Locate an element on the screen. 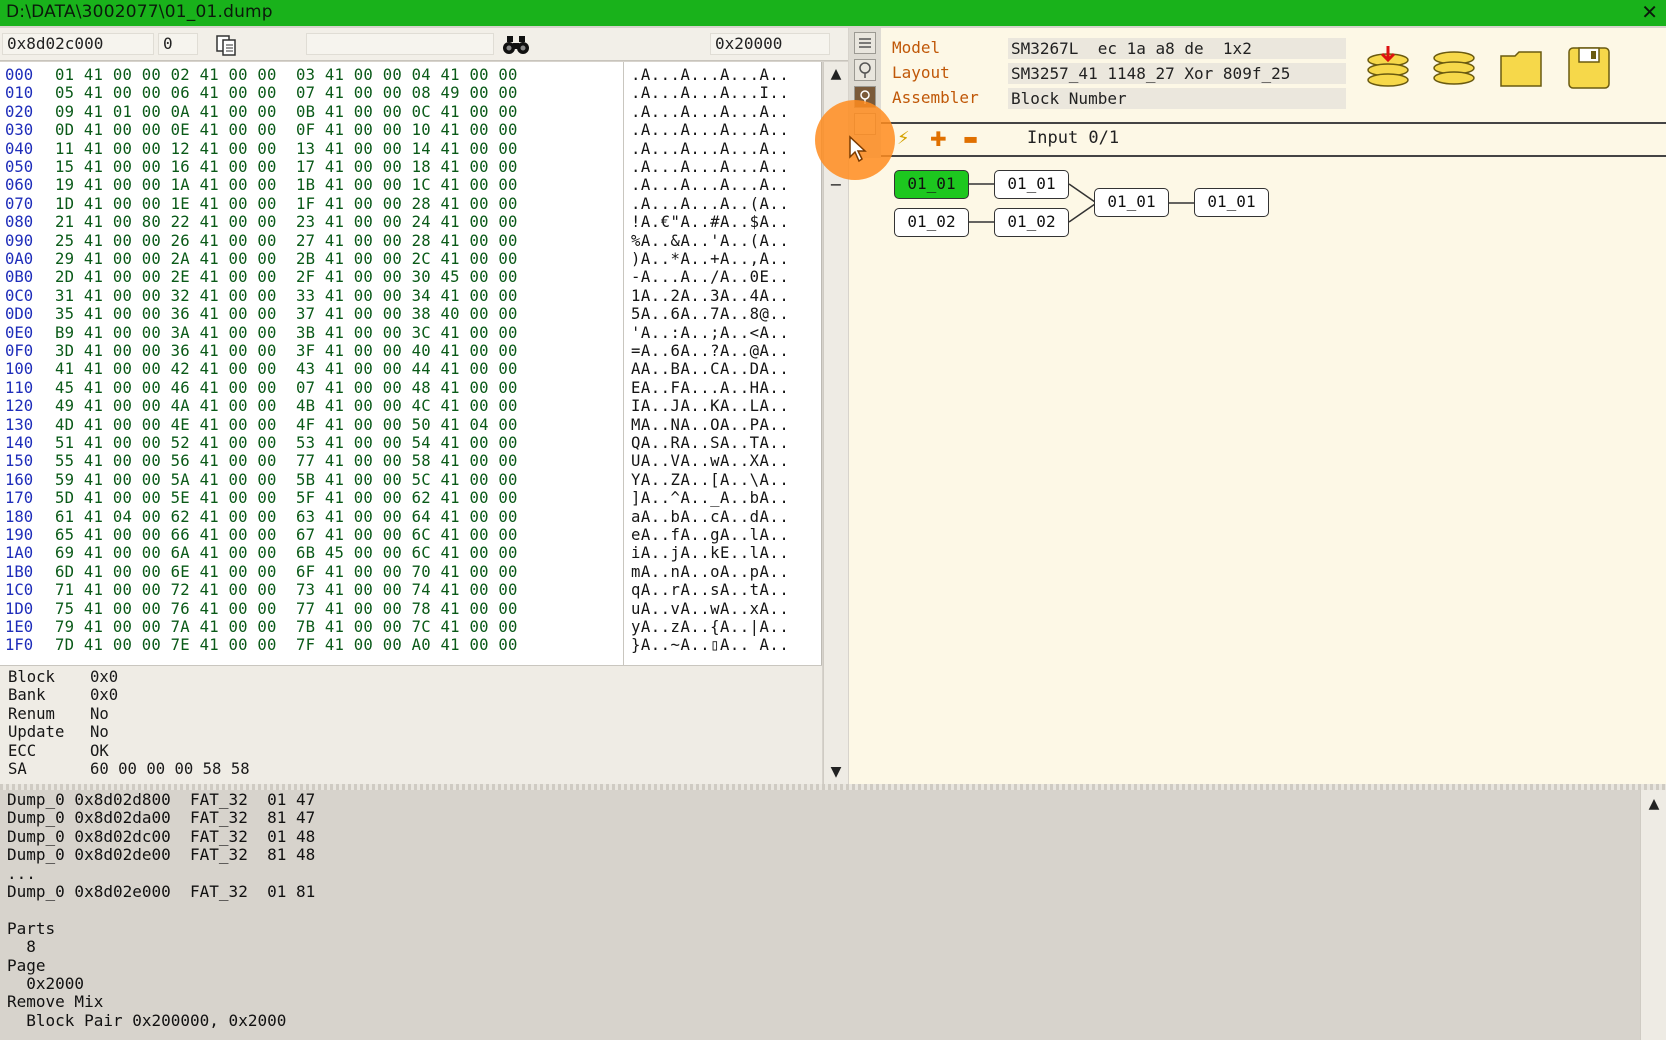 The width and height of the screenshot is (1666, 1040). model-value: SM3267L ec 1a a8 de 1x2 is located at coordinates (1177, 48).